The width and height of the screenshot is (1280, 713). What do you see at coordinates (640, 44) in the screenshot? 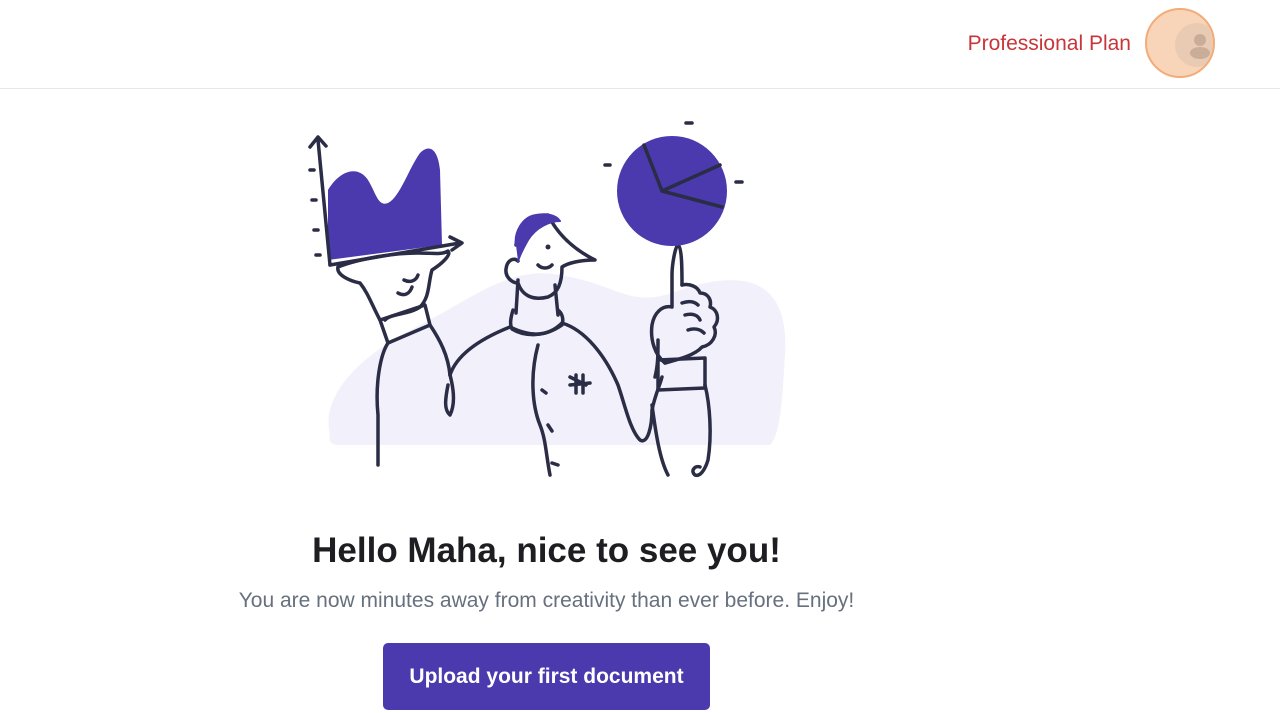
I see `top-bar: Professional Plan` at bounding box center [640, 44].